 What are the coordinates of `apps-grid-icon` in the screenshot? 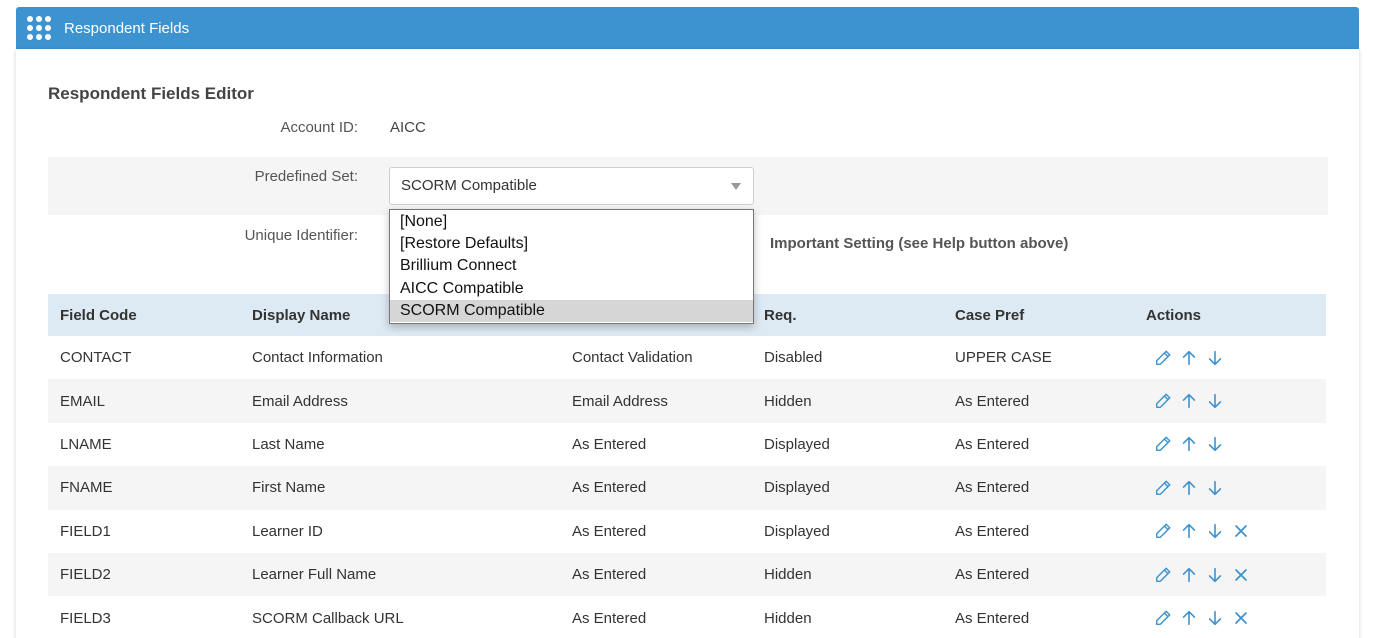 It's located at (39, 28).